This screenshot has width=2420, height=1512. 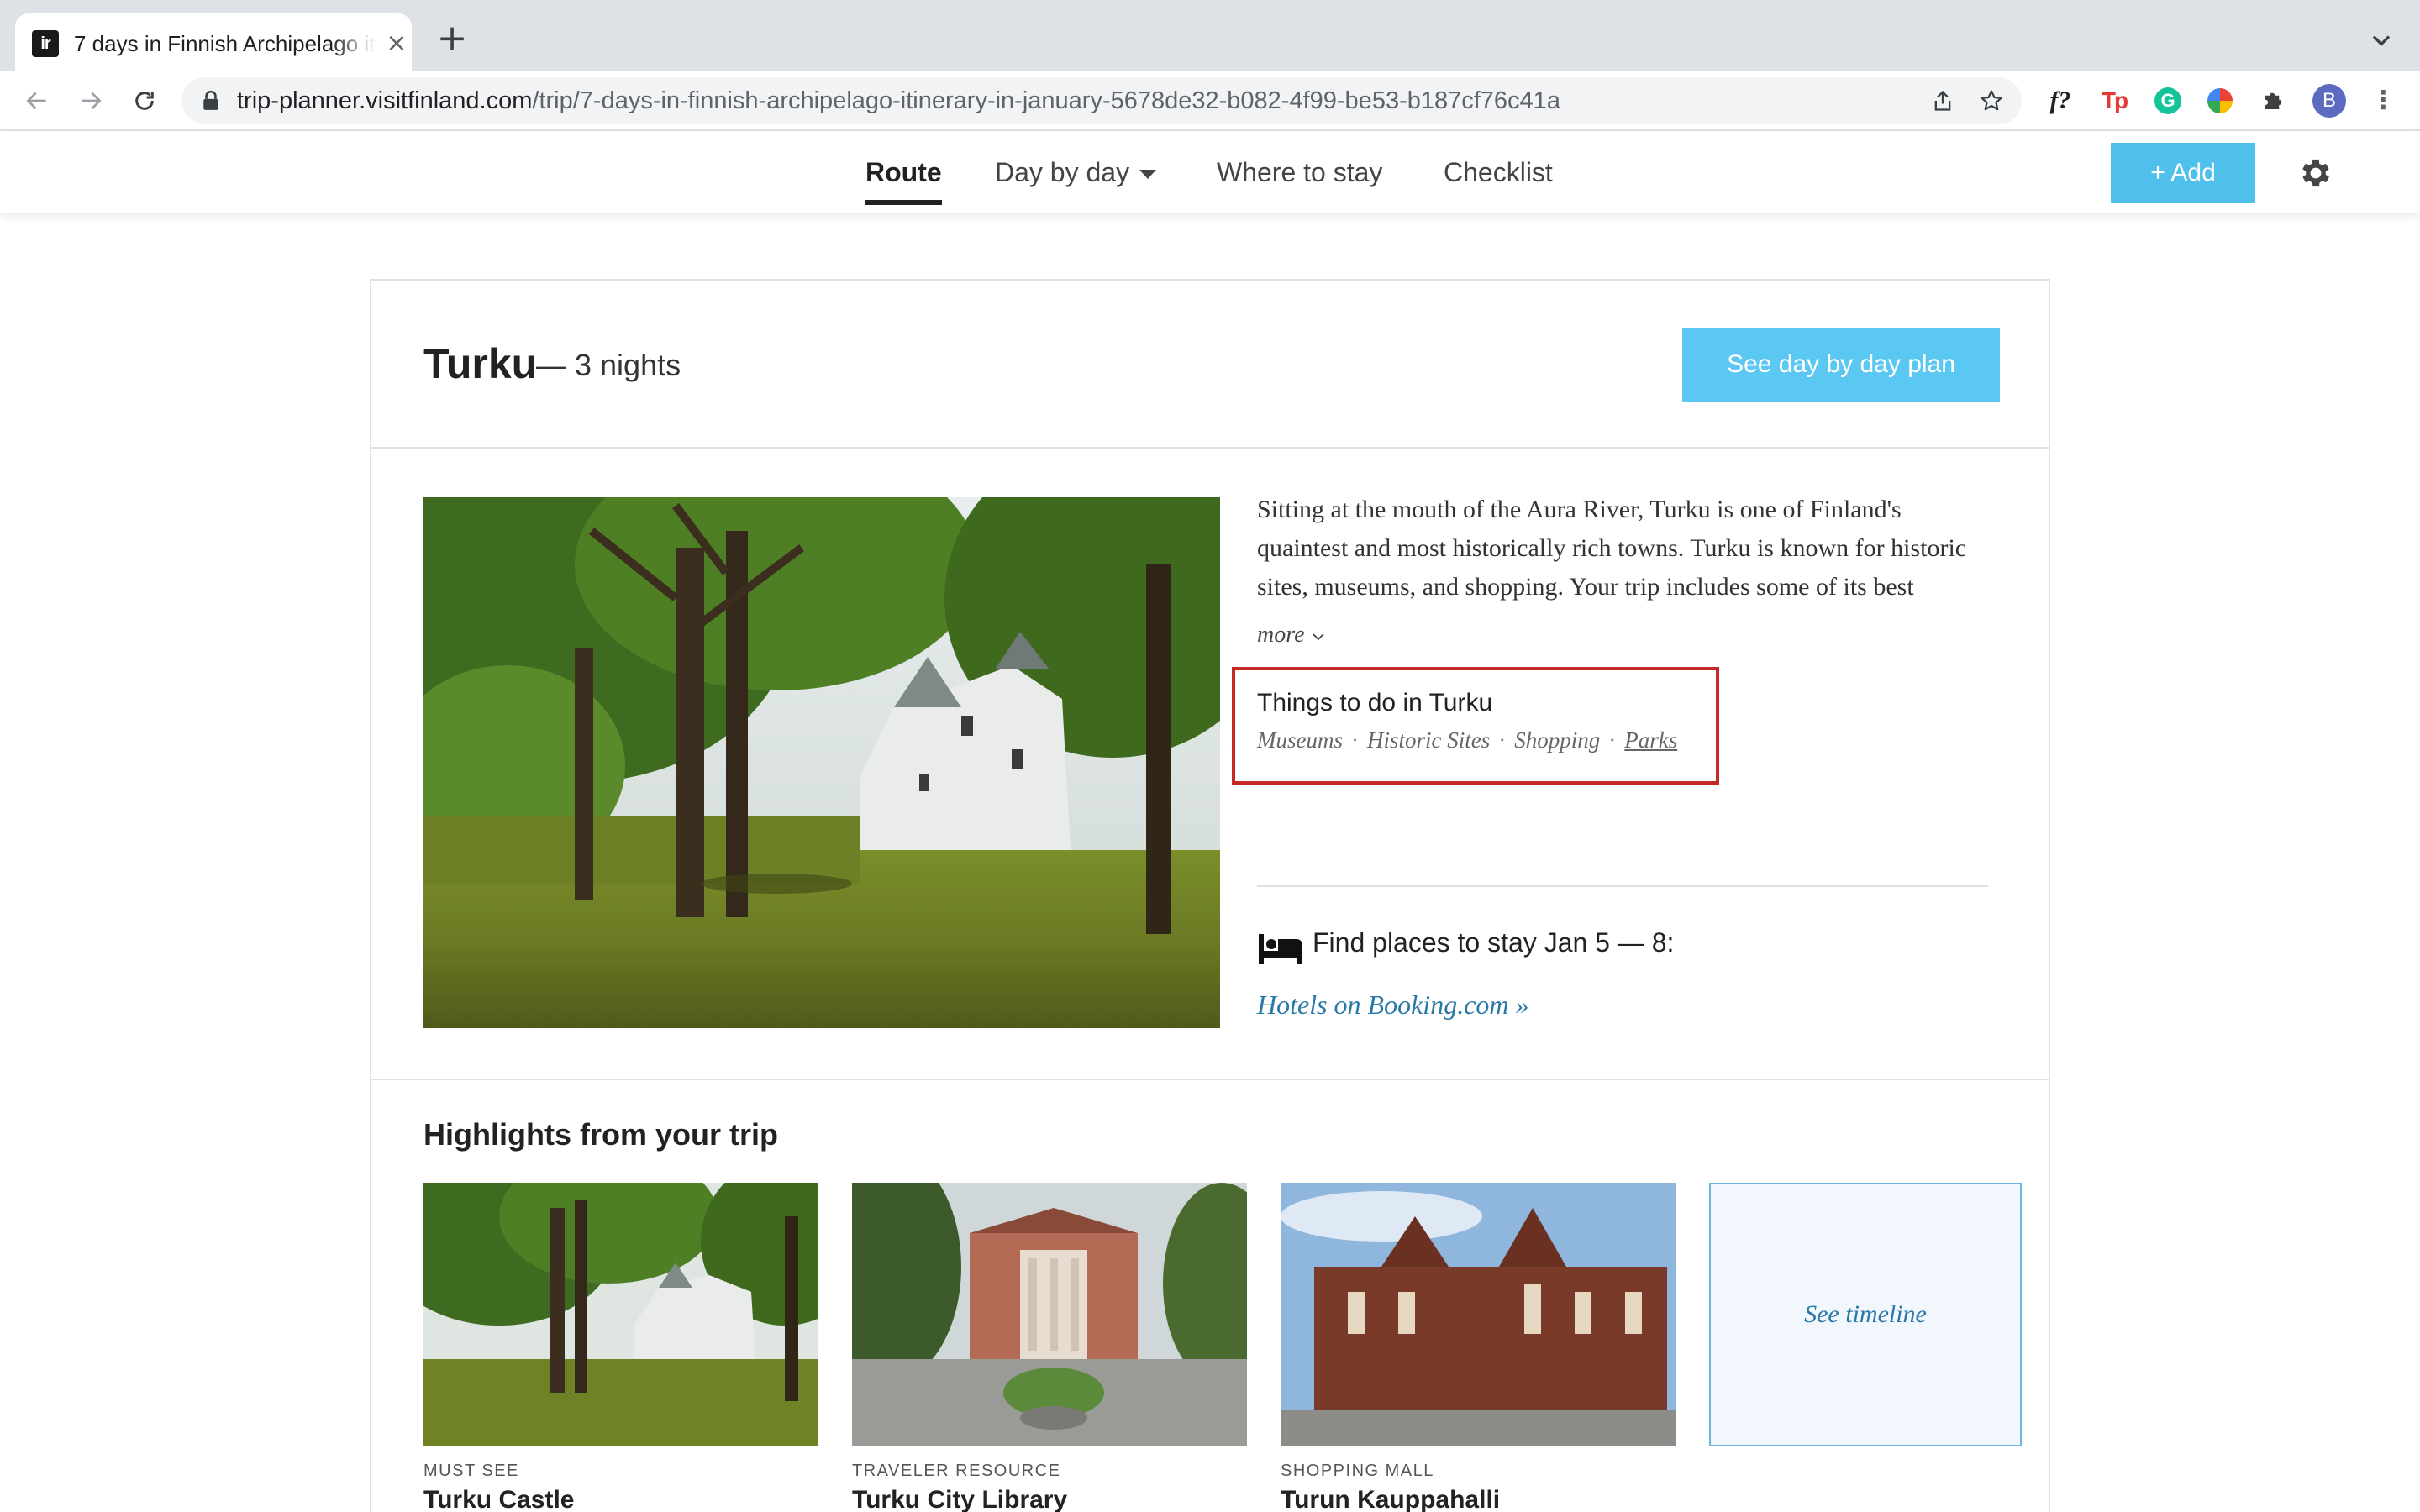 I want to click on extension-grammarly-icon: G, so click(x=2167, y=100).